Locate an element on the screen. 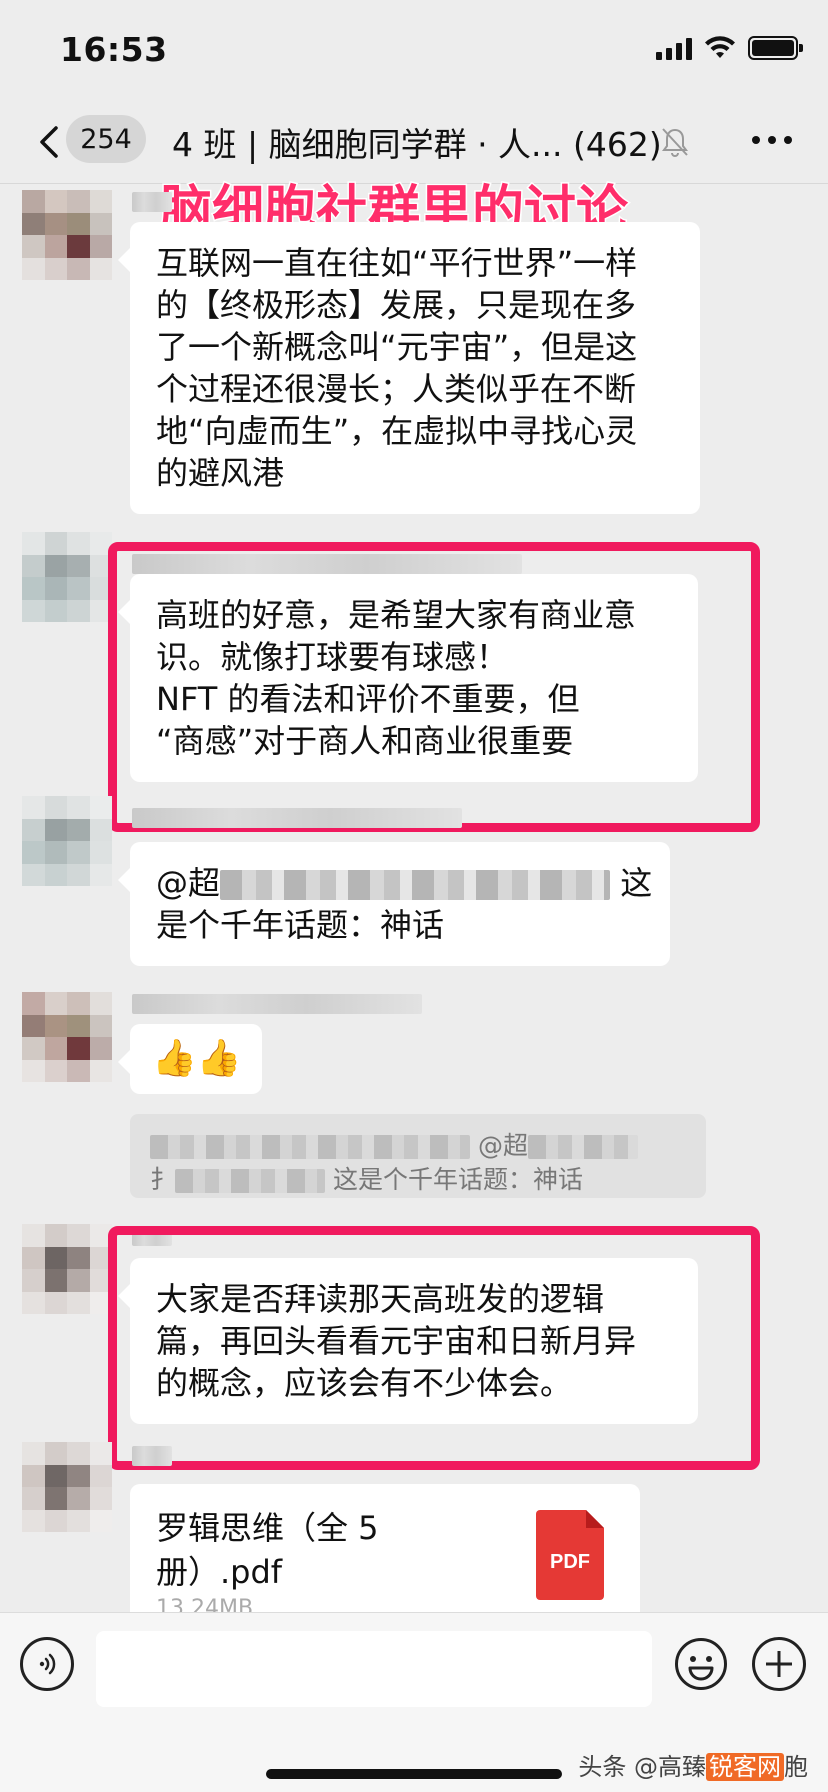 The image size is (828, 1792). message-line: 的避风港 is located at coordinates (220, 473).